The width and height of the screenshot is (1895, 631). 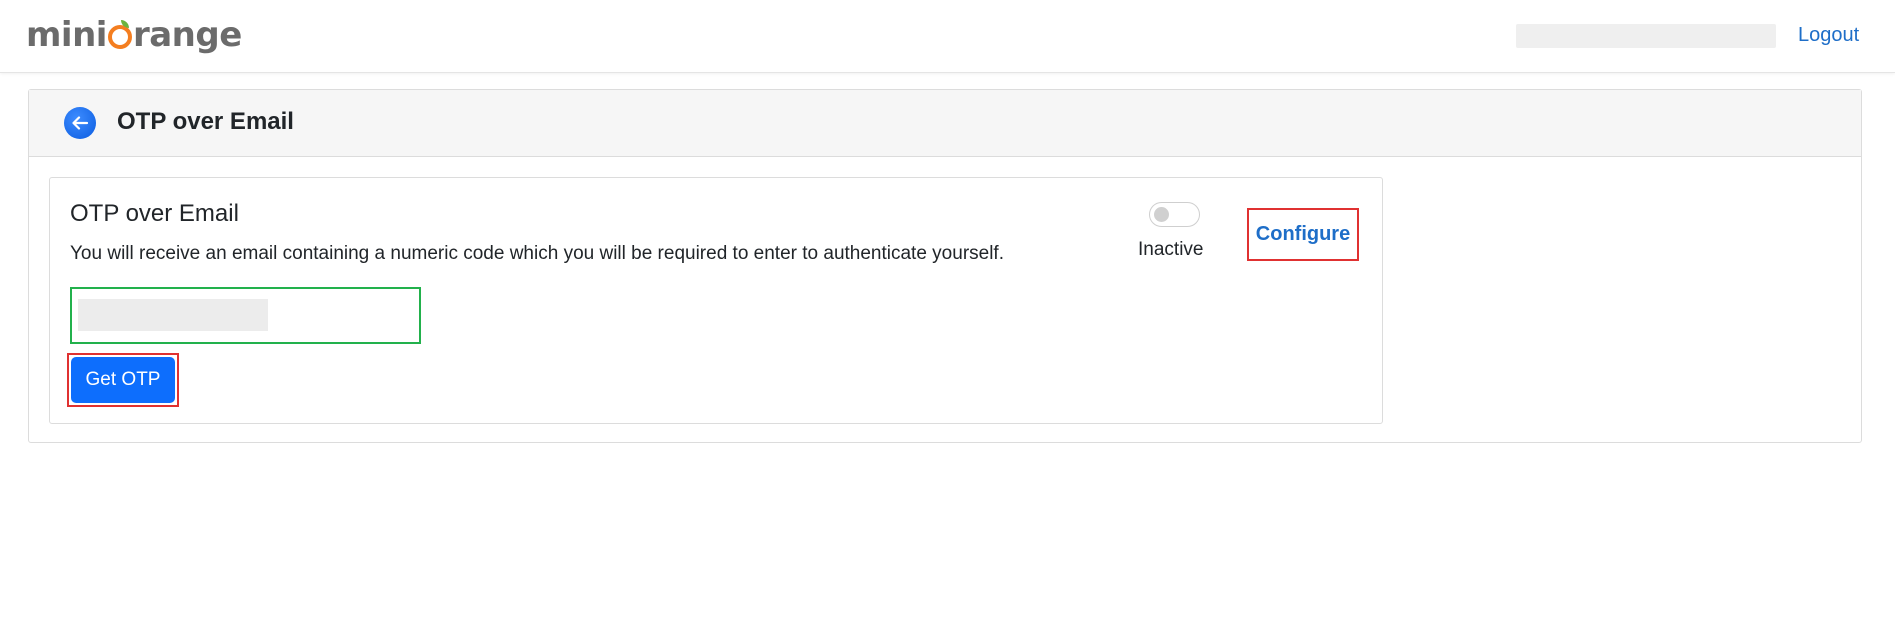 I want to click on page-title: OTP over Email, so click(x=205, y=121).